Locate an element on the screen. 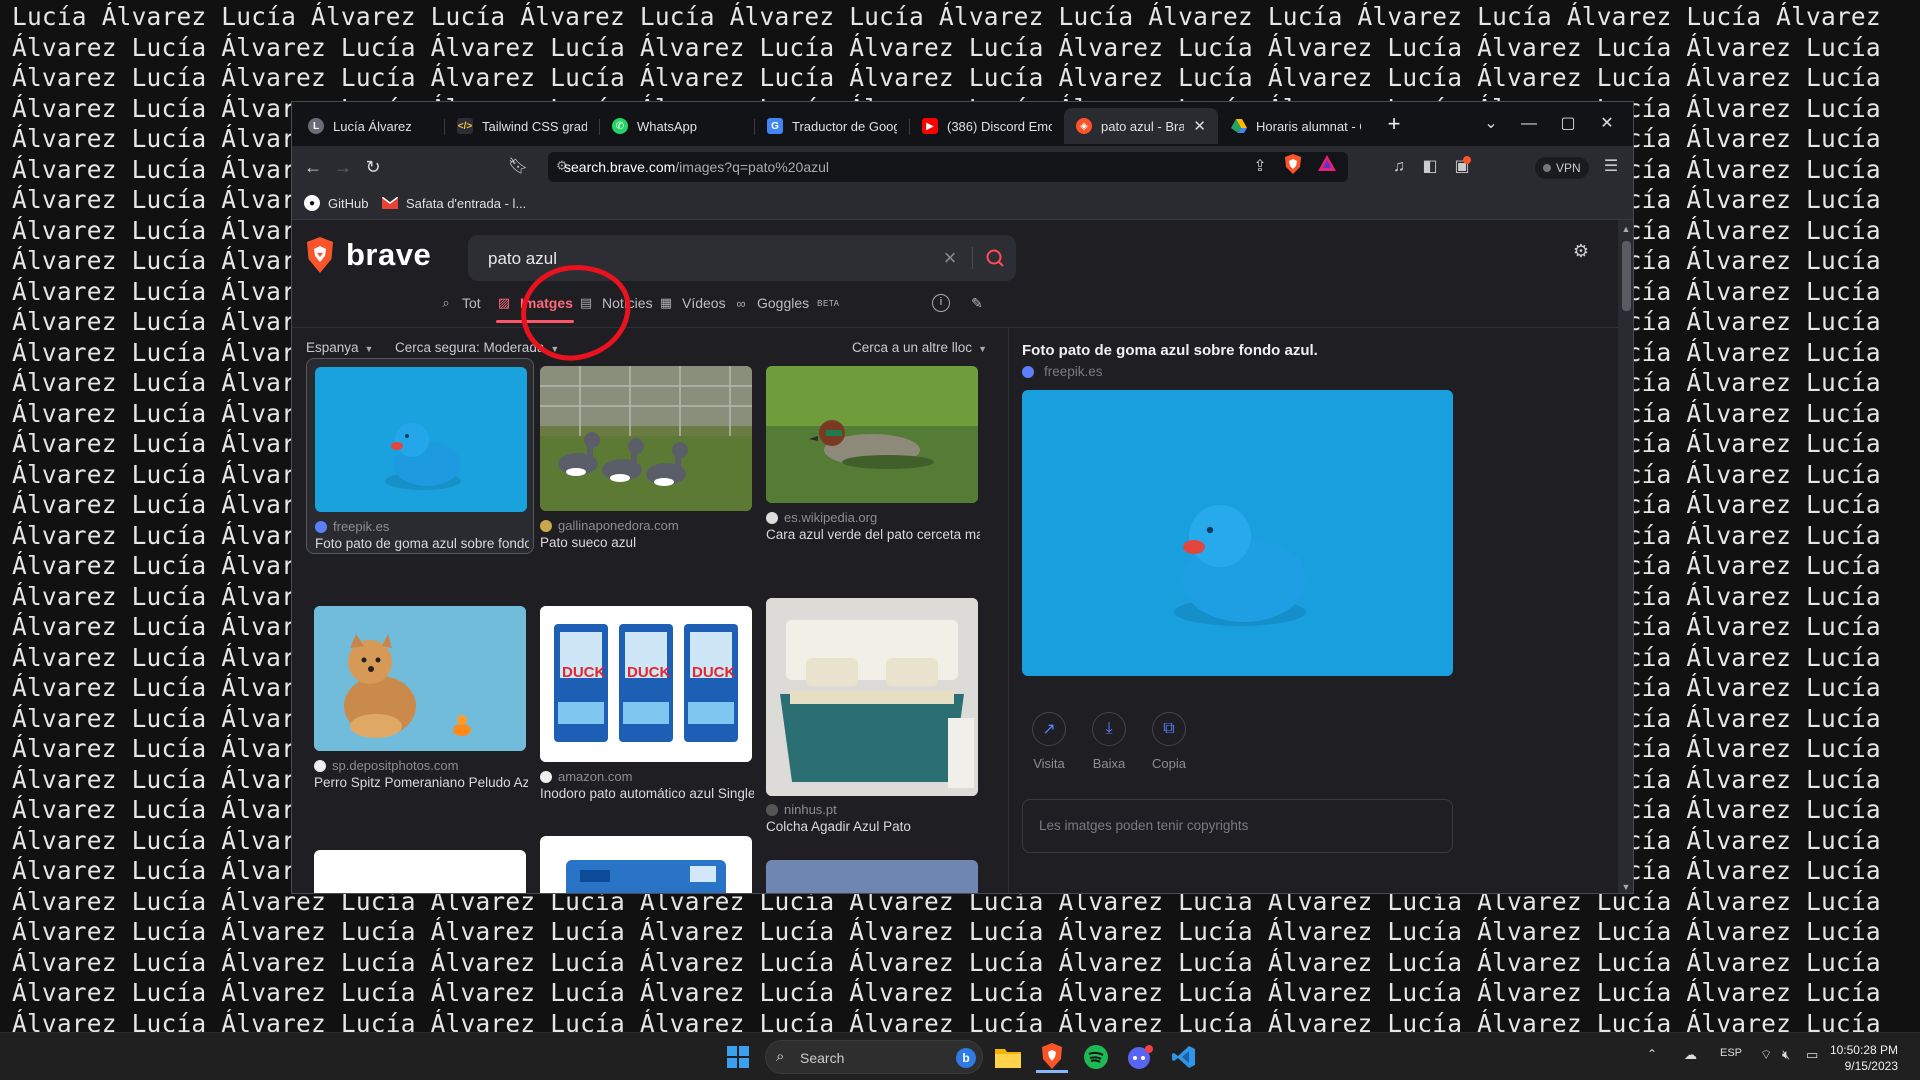 This screenshot has width=1920, height=1080. preview-source: freepik.es is located at coordinates (1062, 371).